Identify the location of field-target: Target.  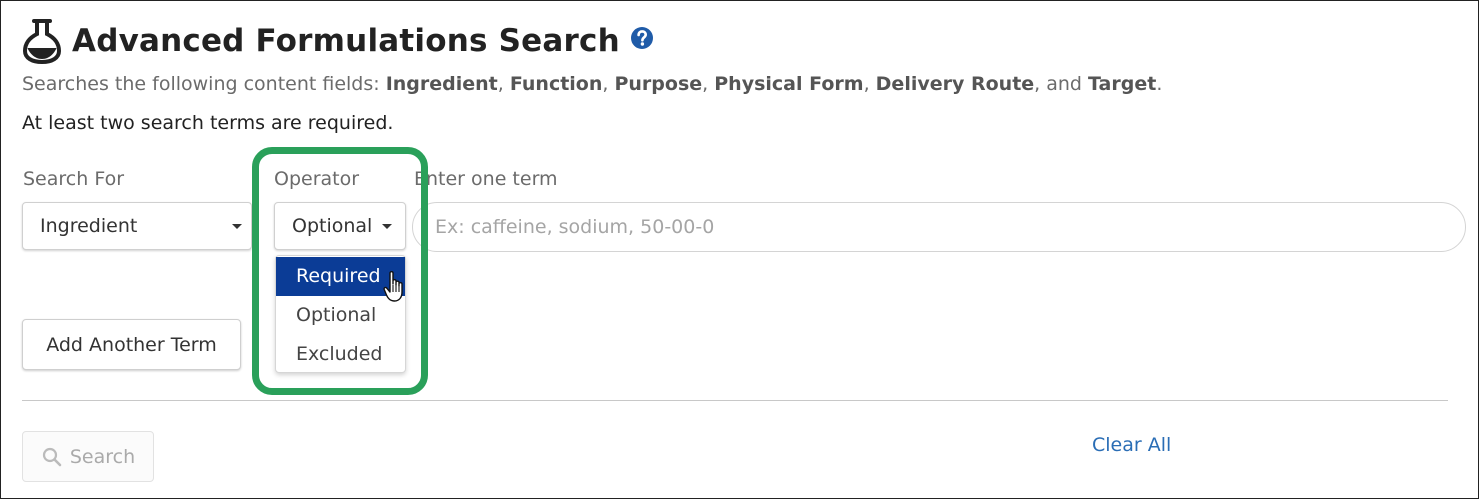
(1122, 84).